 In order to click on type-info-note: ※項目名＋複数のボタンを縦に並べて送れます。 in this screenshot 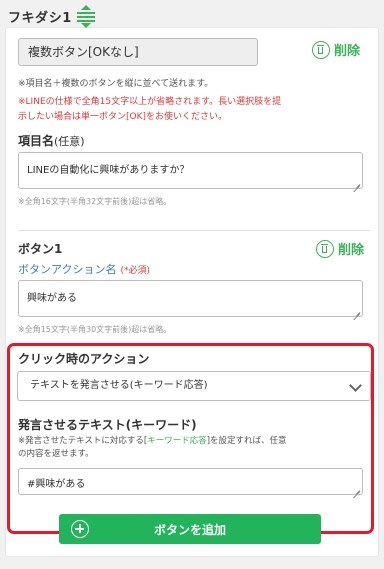, I will do `click(116, 84)`.